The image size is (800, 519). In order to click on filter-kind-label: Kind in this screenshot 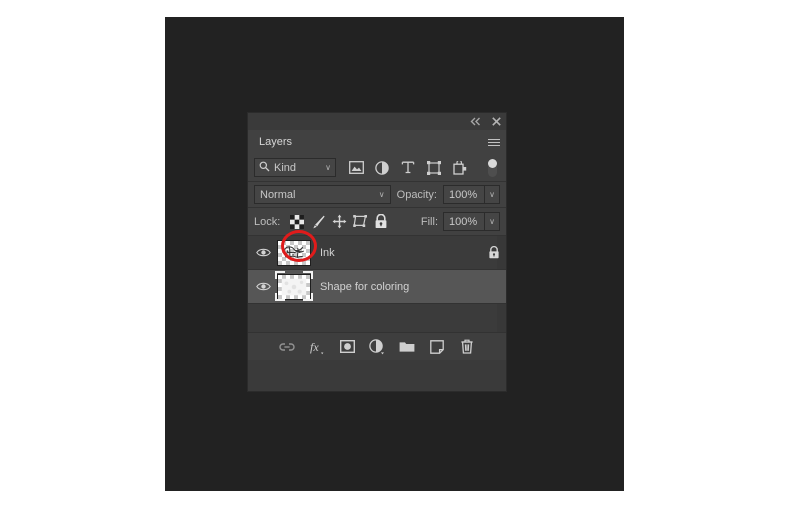, I will do `click(285, 167)`.